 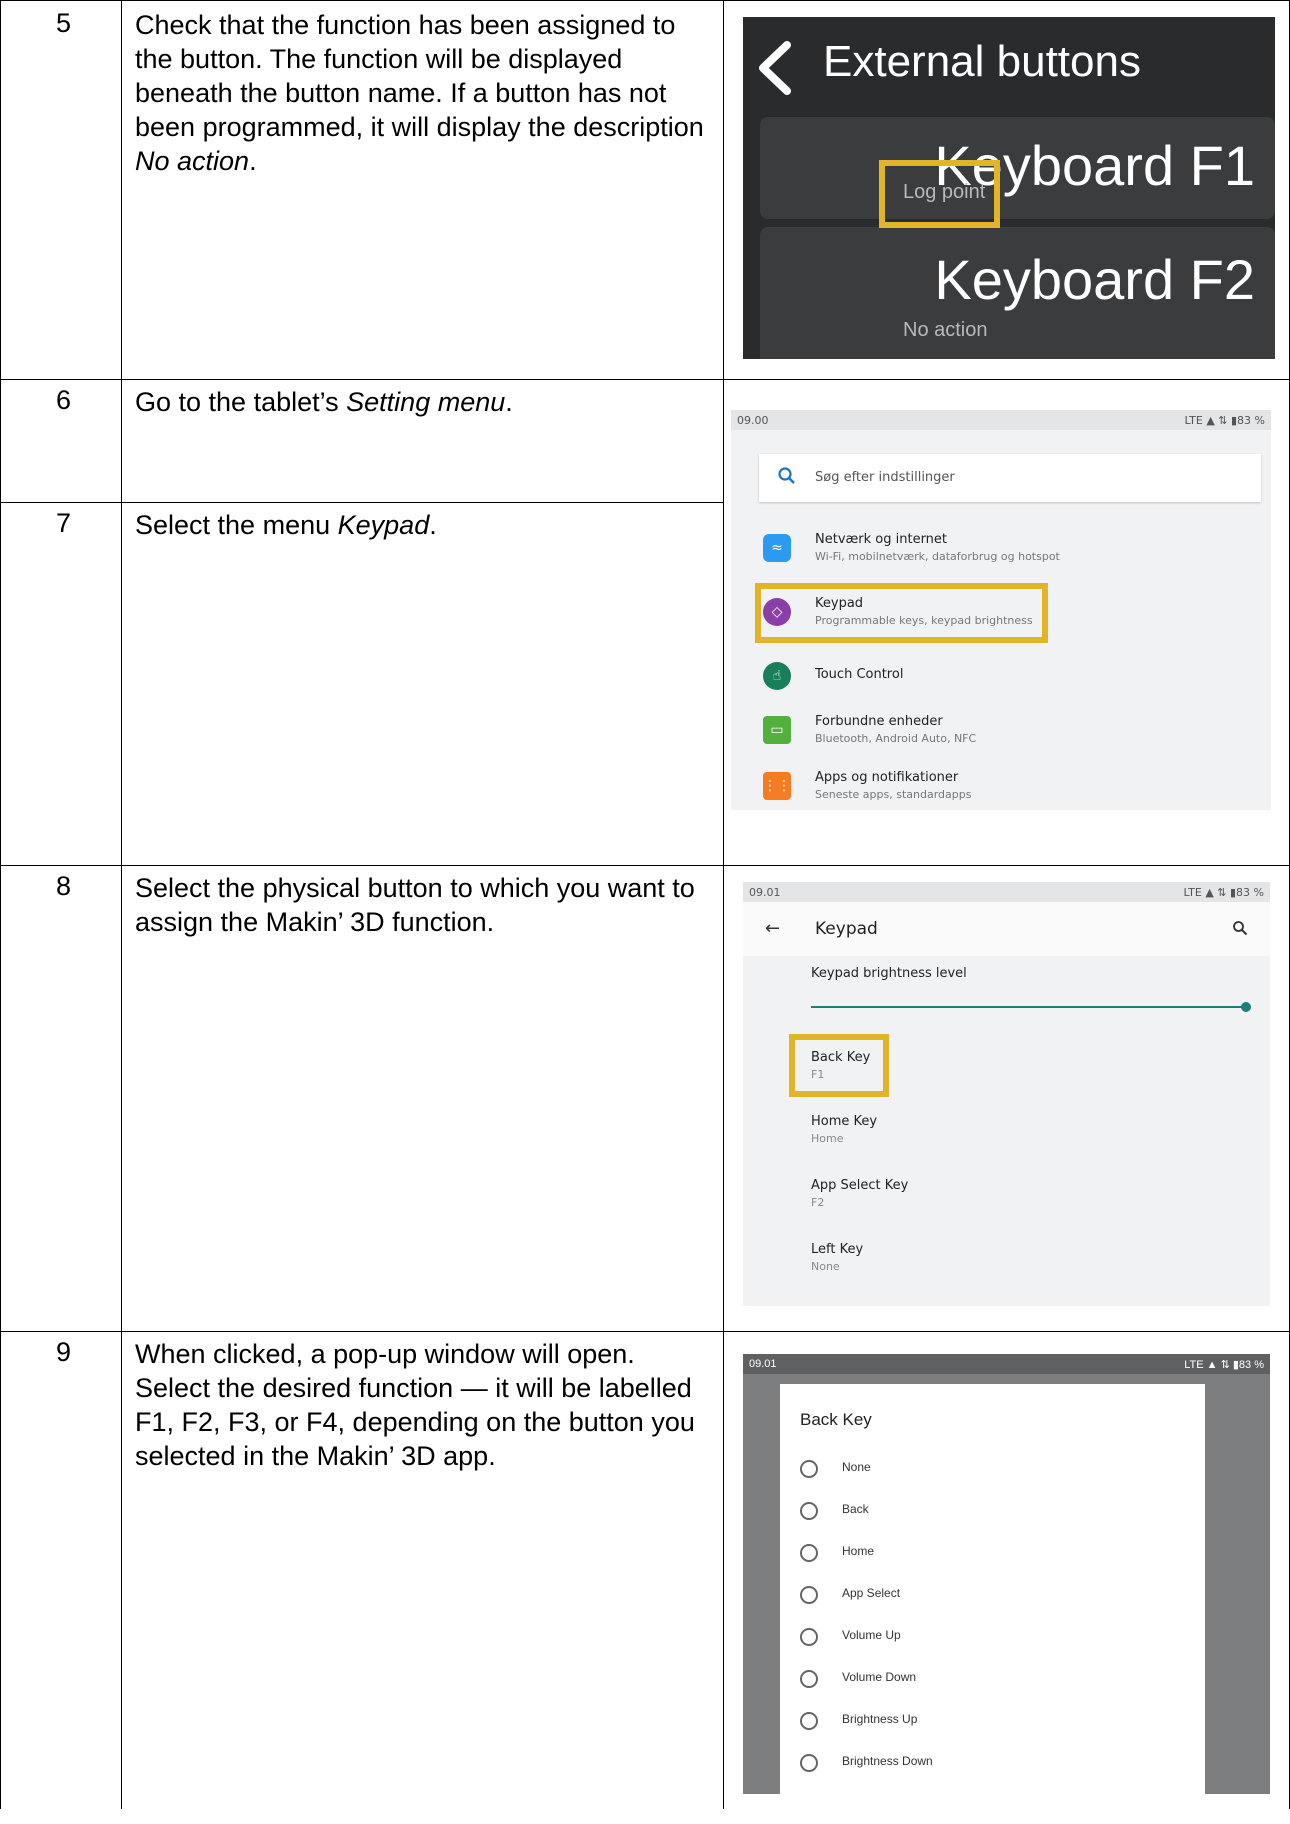 What do you see at coordinates (64, 886) in the screenshot?
I see `step-number: 8` at bounding box center [64, 886].